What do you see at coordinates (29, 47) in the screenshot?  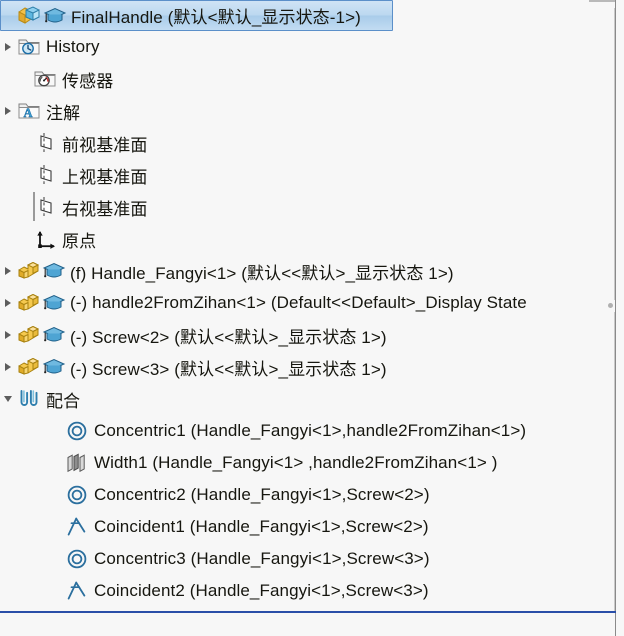 I see `history-folder-icon-wrap` at bounding box center [29, 47].